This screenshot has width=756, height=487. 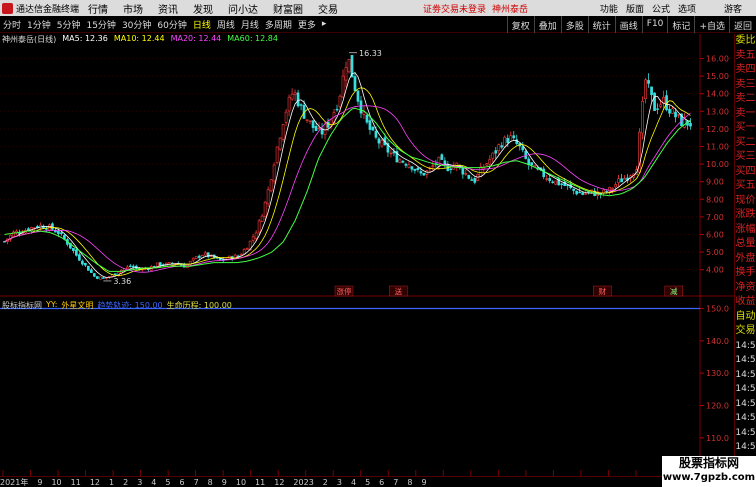 What do you see at coordinates (609, 8) in the screenshot?
I see `menu-function: 功能` at bounding box center [609, 8].